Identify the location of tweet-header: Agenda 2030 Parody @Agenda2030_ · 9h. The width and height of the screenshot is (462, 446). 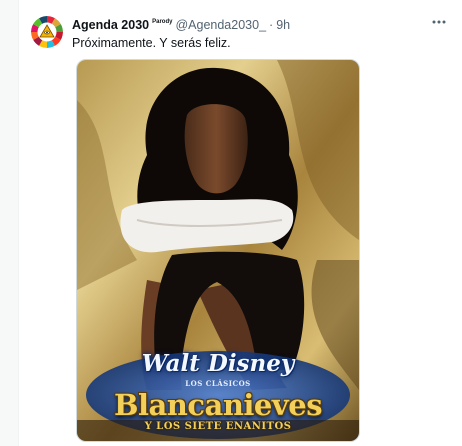
(181, 25).